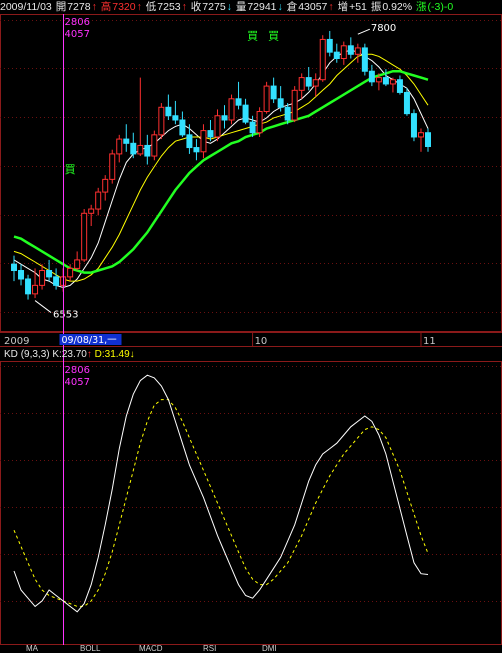 This screenshot has width=502, height=653. Describe the element at coordinates (280, 7) in the screenshot. I see `volume-arrow-icon: ↓` at that location.